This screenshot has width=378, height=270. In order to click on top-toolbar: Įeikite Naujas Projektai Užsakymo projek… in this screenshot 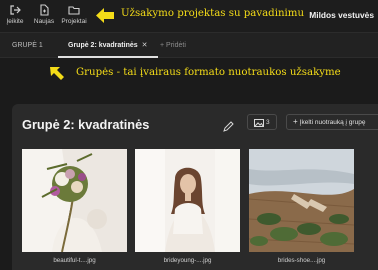, I will do `click(189, 16)`.